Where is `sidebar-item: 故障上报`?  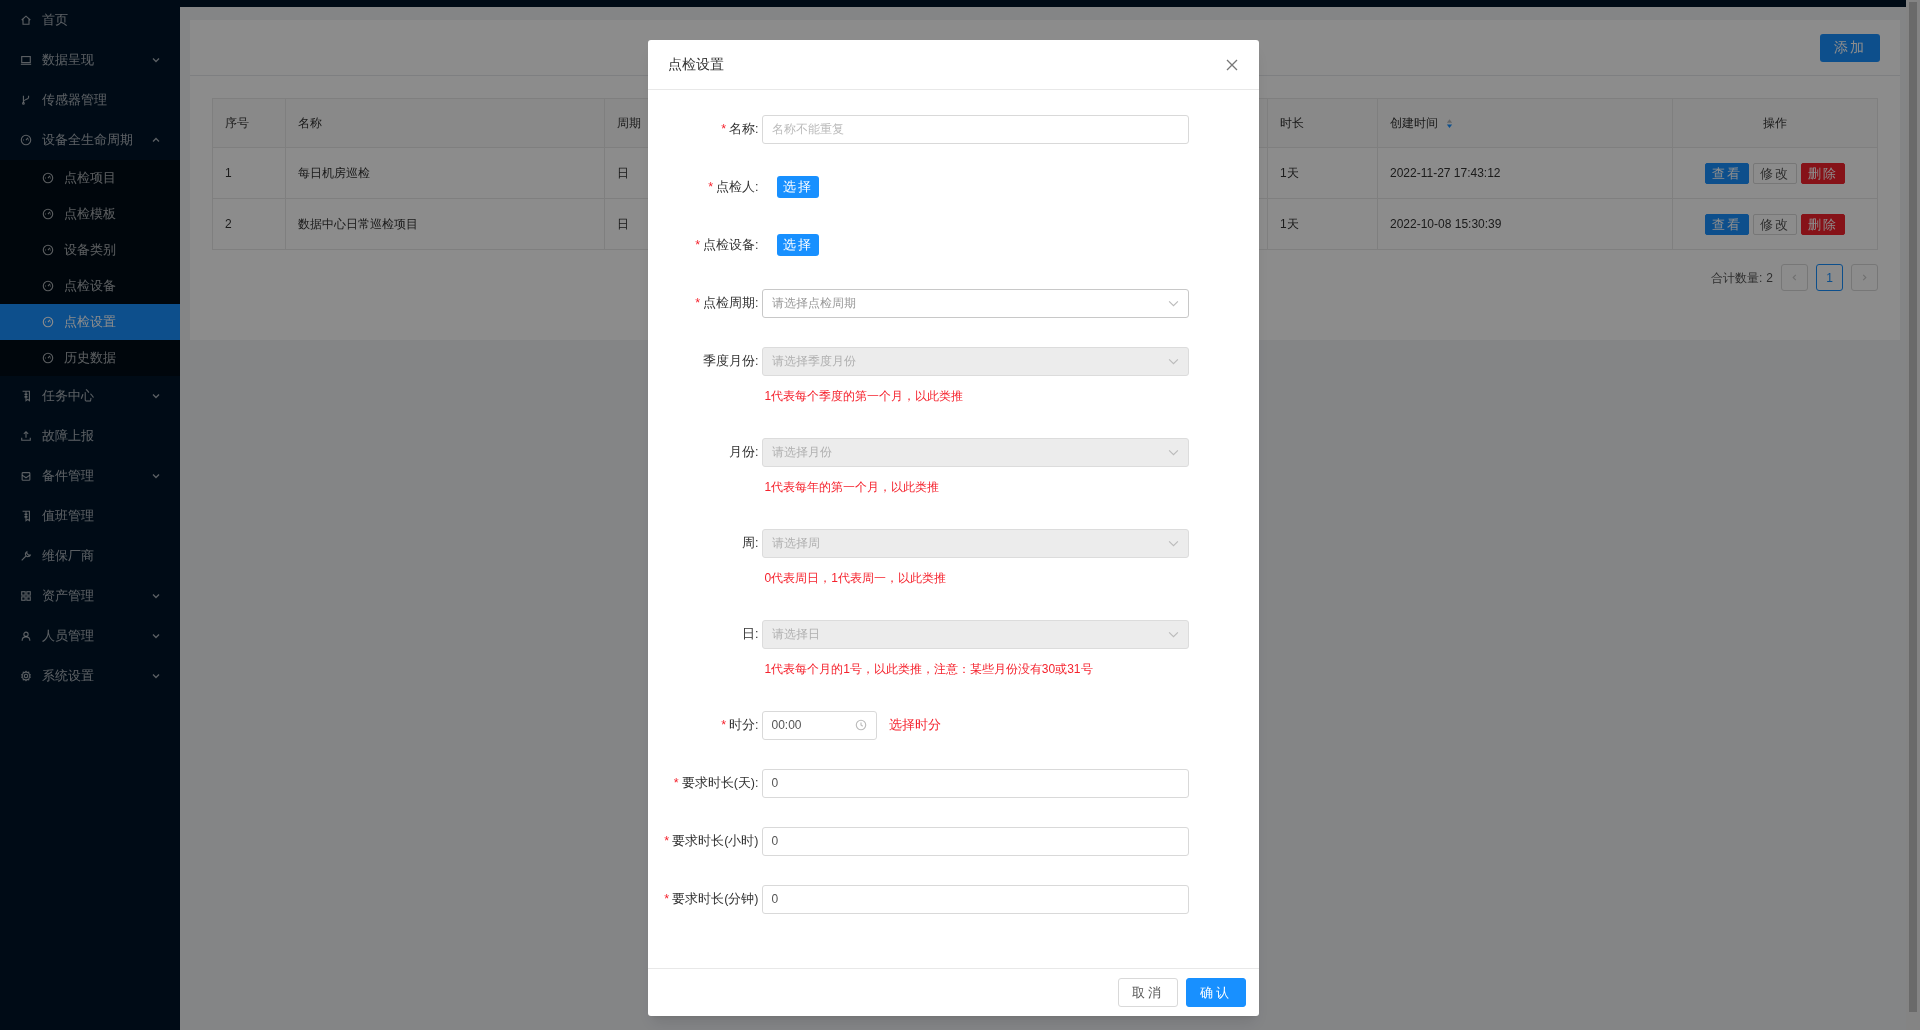
sidebar-item: 故障上报 is located at coordinates (90, 436).